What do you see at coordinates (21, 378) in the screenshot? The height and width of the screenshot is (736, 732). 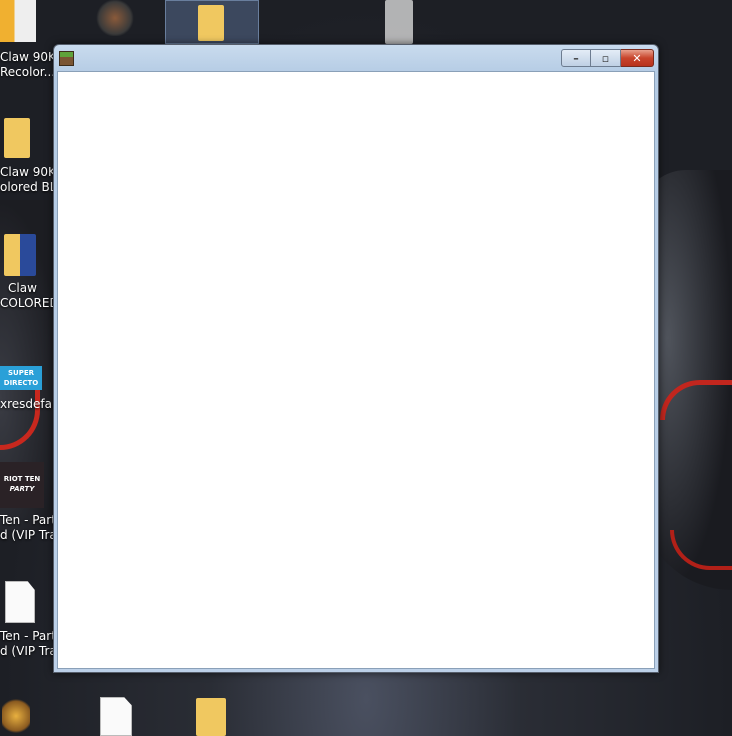 I see `image-thumbnail: SUPER DIRECTO` at bounding box center [21, 378].